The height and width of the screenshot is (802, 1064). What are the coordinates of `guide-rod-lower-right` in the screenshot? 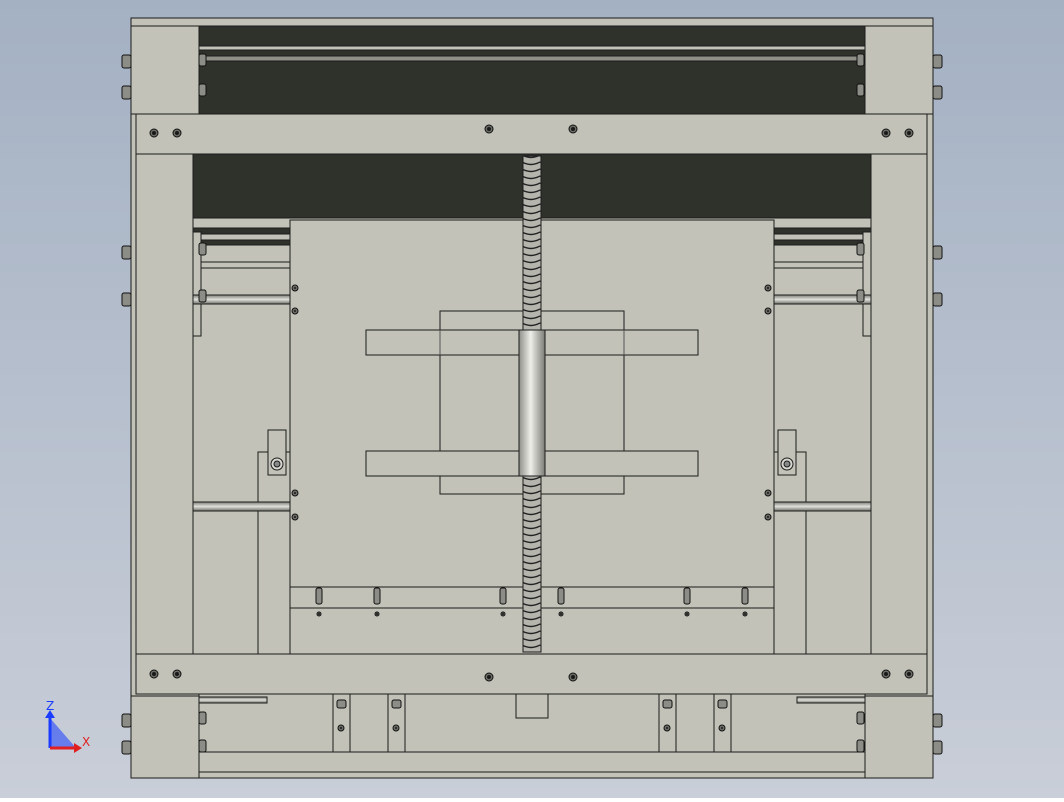 It's located at (822, 506).